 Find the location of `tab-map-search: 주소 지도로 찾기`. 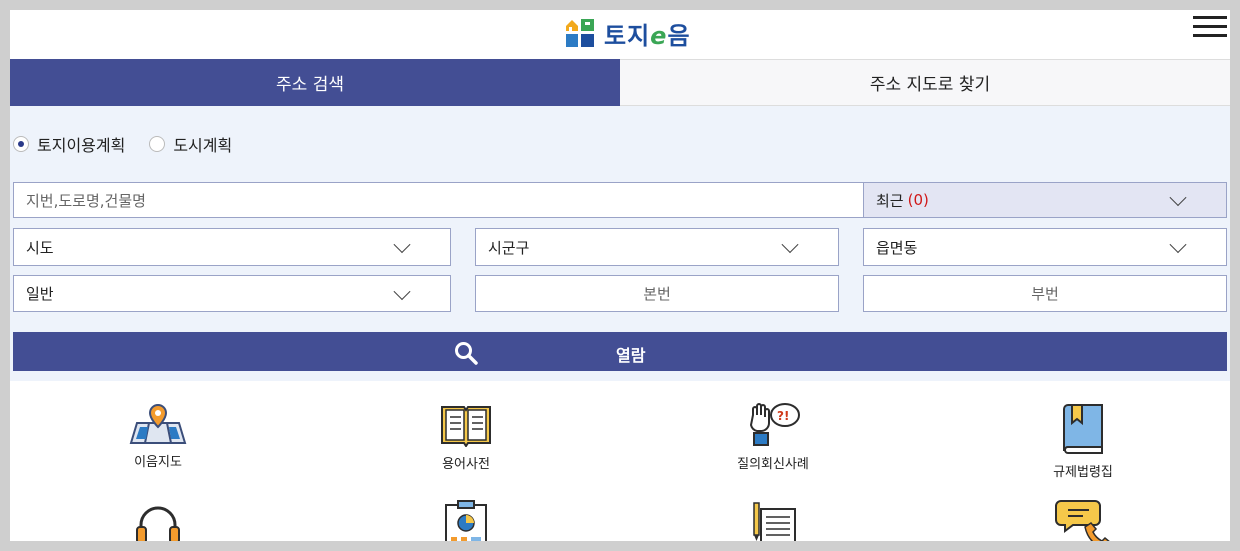

tab-map-search: 주소 지도로 찾기 is located at coordinates (925, 82).